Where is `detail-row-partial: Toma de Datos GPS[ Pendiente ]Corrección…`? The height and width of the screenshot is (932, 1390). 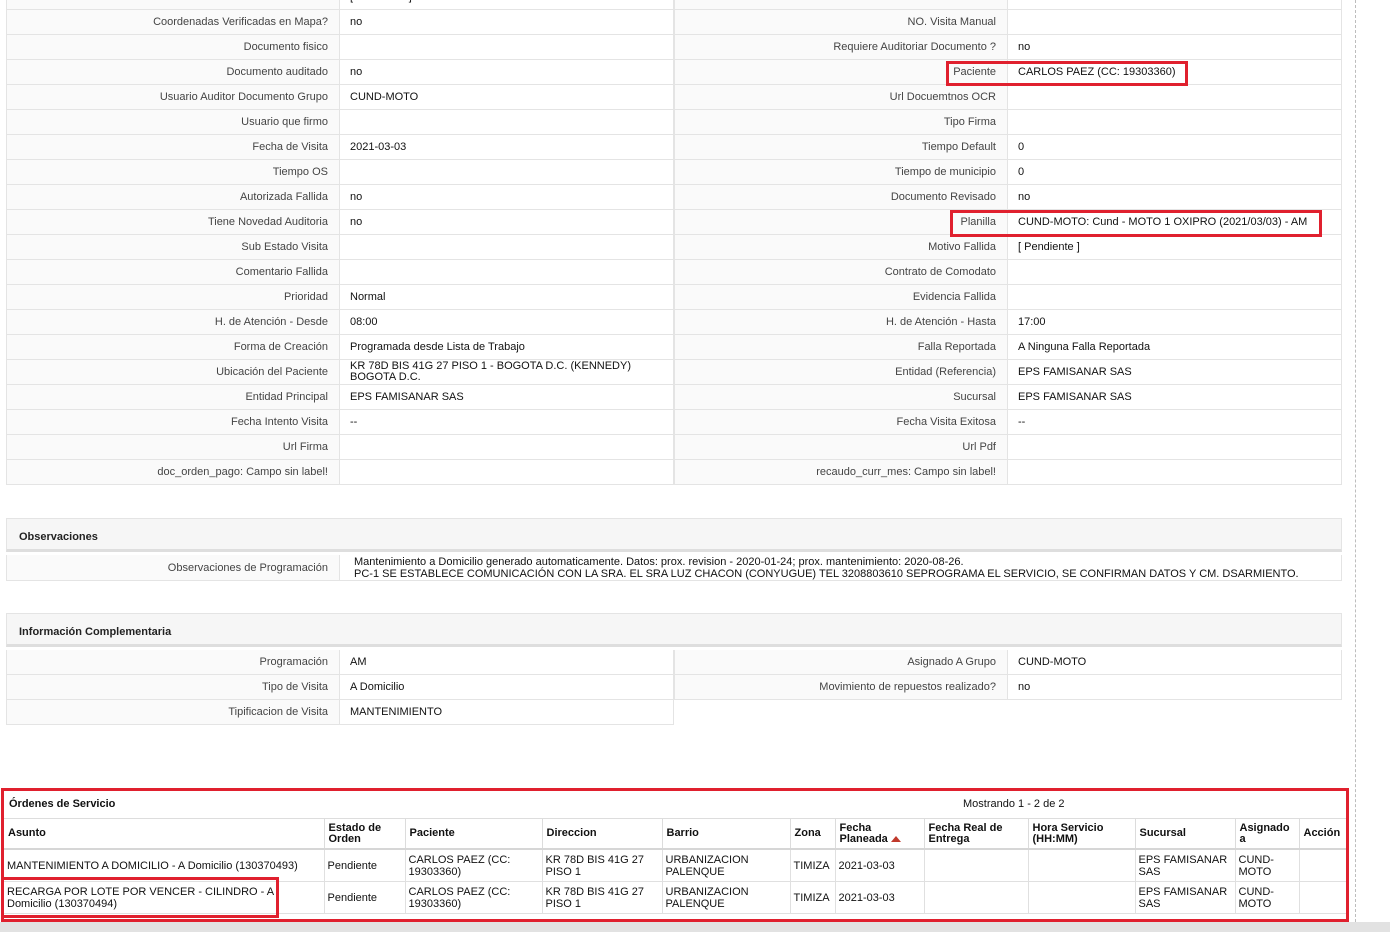
detail-row-partial: Toma de Datos GPS[ Pendiente ]Corrección… is located at coordinates (674, 5).